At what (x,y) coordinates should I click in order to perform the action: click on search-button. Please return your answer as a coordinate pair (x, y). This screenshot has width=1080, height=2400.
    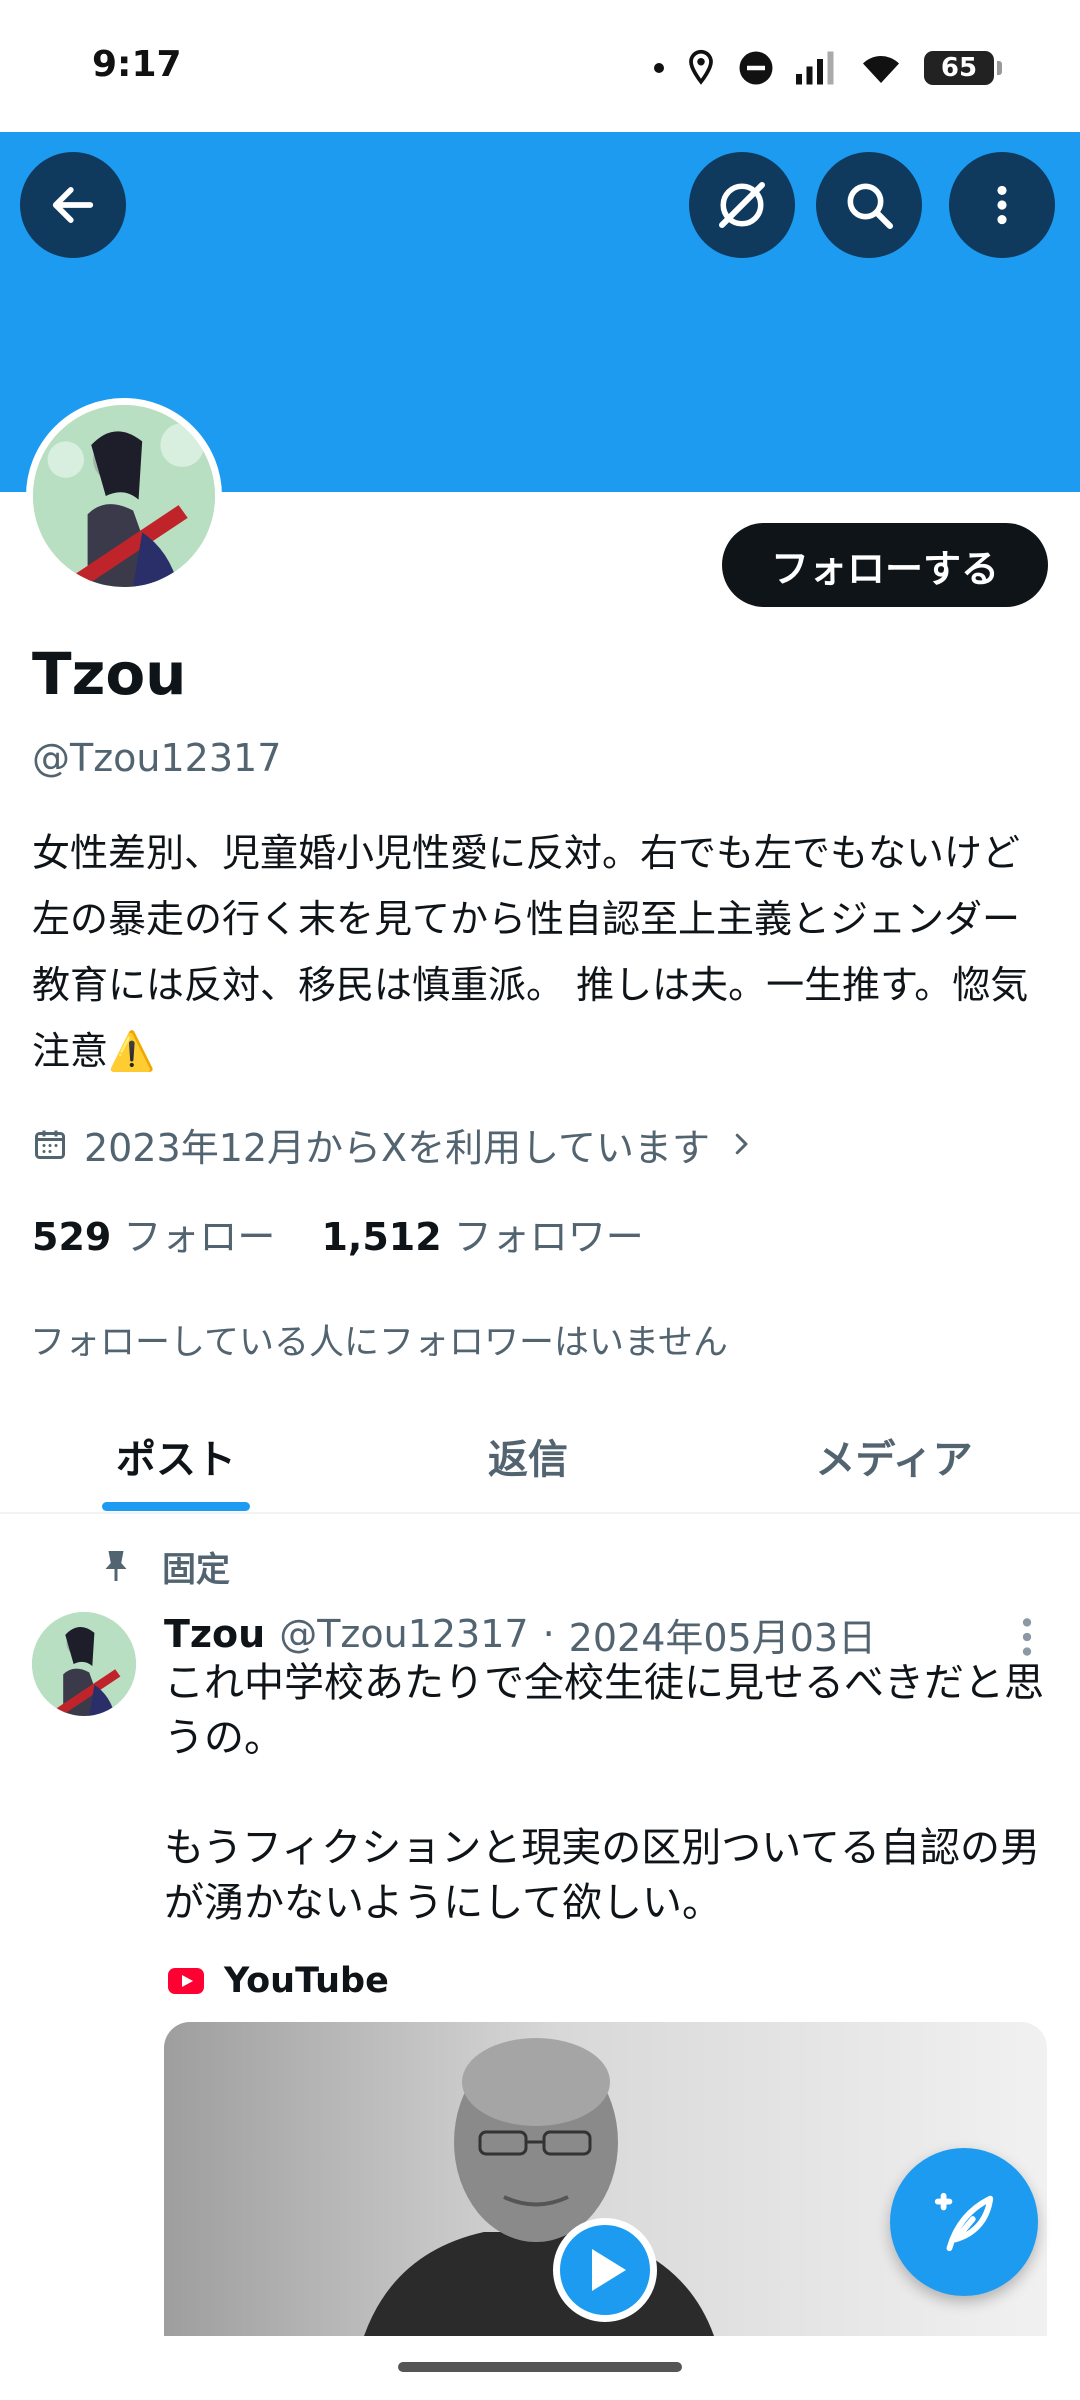
    Looking at the image, I should click on (869, 205).